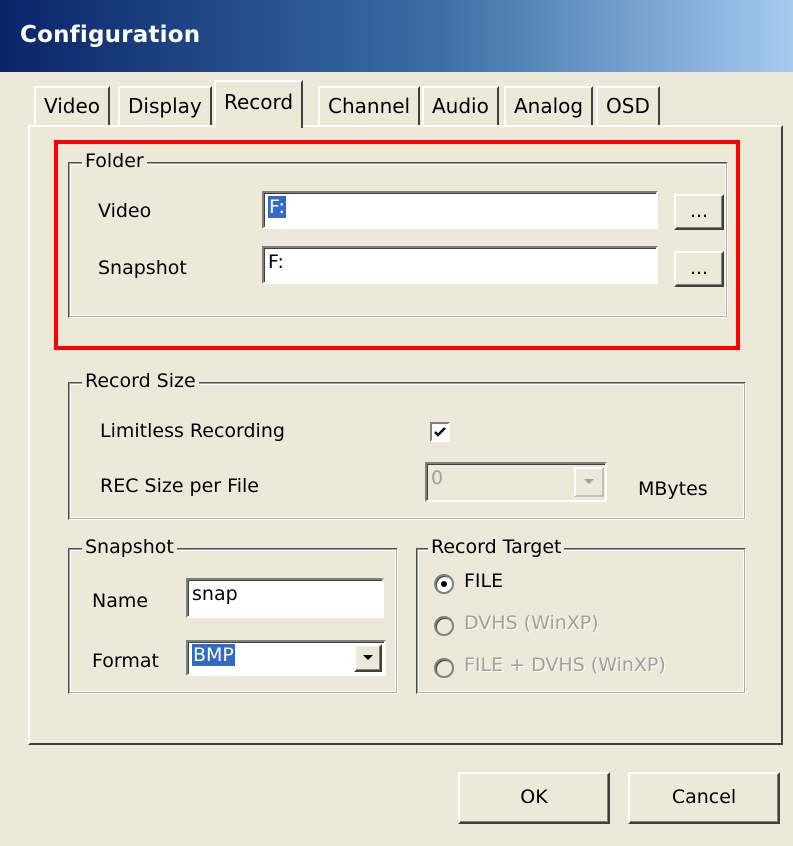  Describe the element at coordinates (460, 106) in the screenshot. I see `tab-audio: Audio` at that location.